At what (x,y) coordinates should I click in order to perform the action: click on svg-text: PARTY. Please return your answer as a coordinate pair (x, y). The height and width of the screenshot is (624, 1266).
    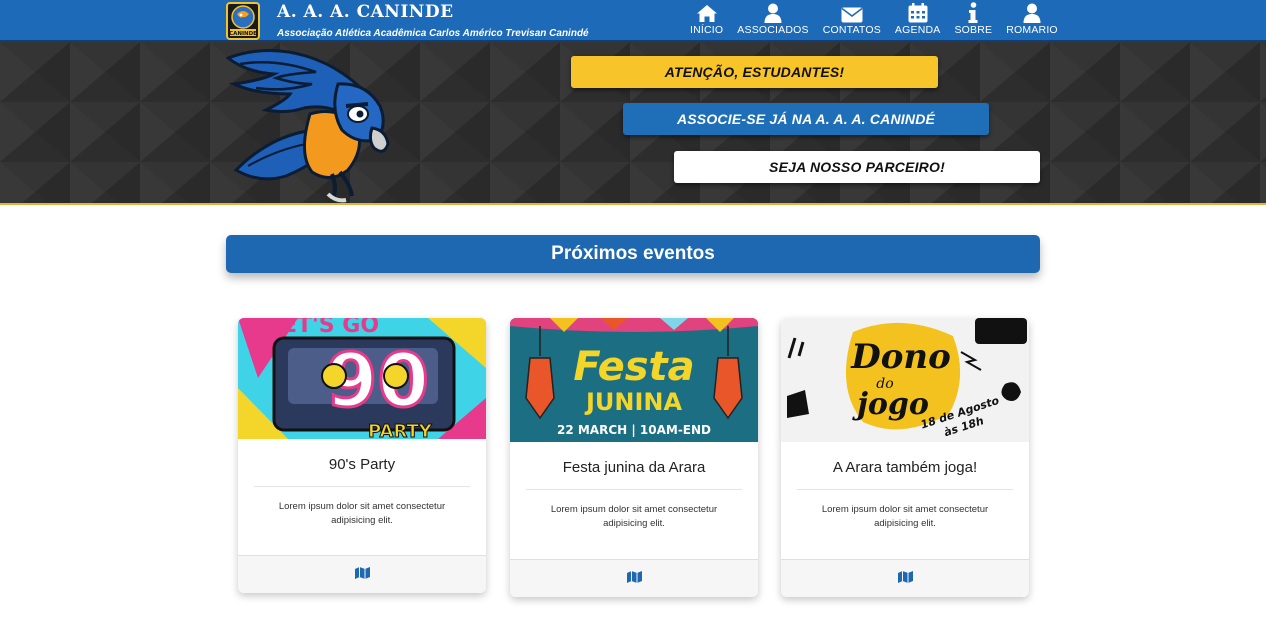
    Looking at the image, I should click on (400, 430).